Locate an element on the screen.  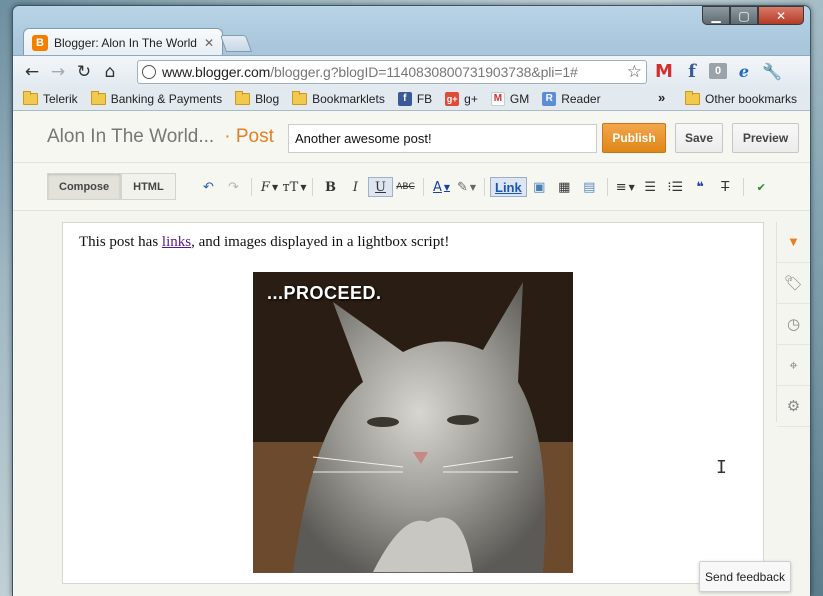
bookmark-reader: R Reader is located at coordinates (571, 98).